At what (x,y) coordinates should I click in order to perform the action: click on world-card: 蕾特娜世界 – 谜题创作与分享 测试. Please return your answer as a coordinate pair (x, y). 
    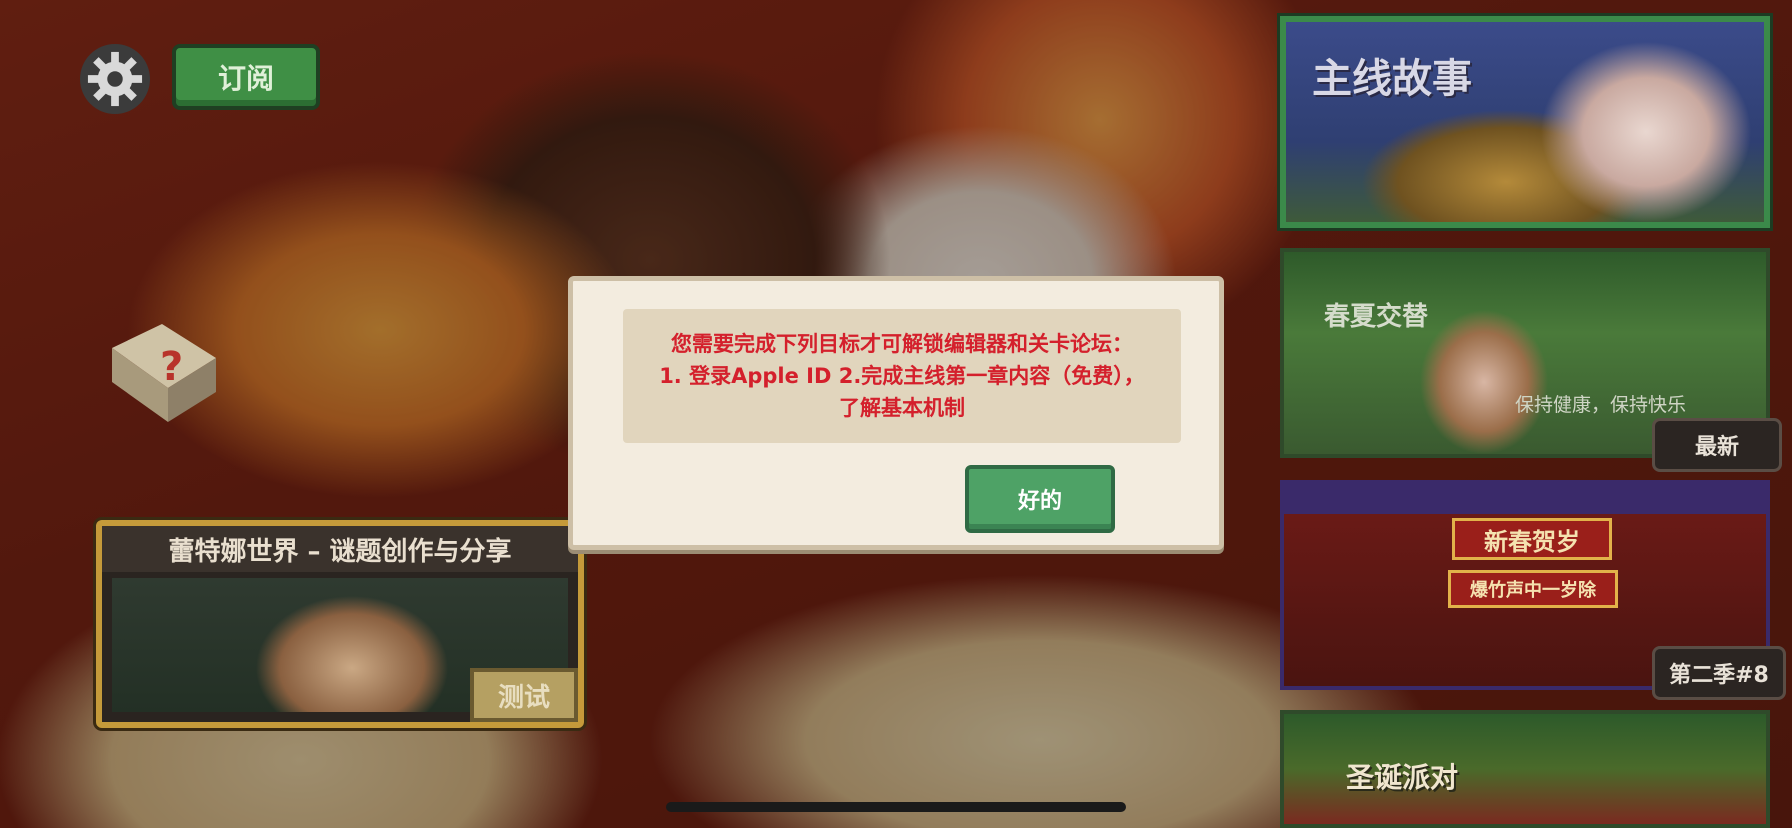
    Looking at the image, I should click on (340, 624).